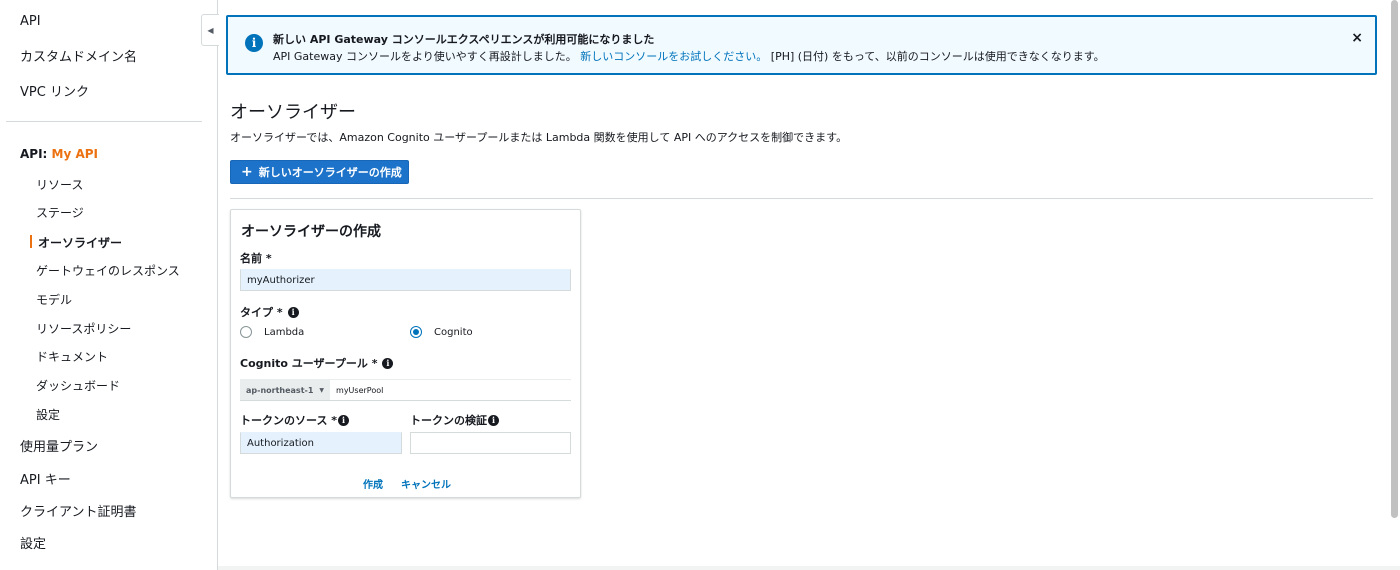 The width and height of the screenshot is (1400, 570). I want to click on name-label: 名前 *, so click(256, 258).